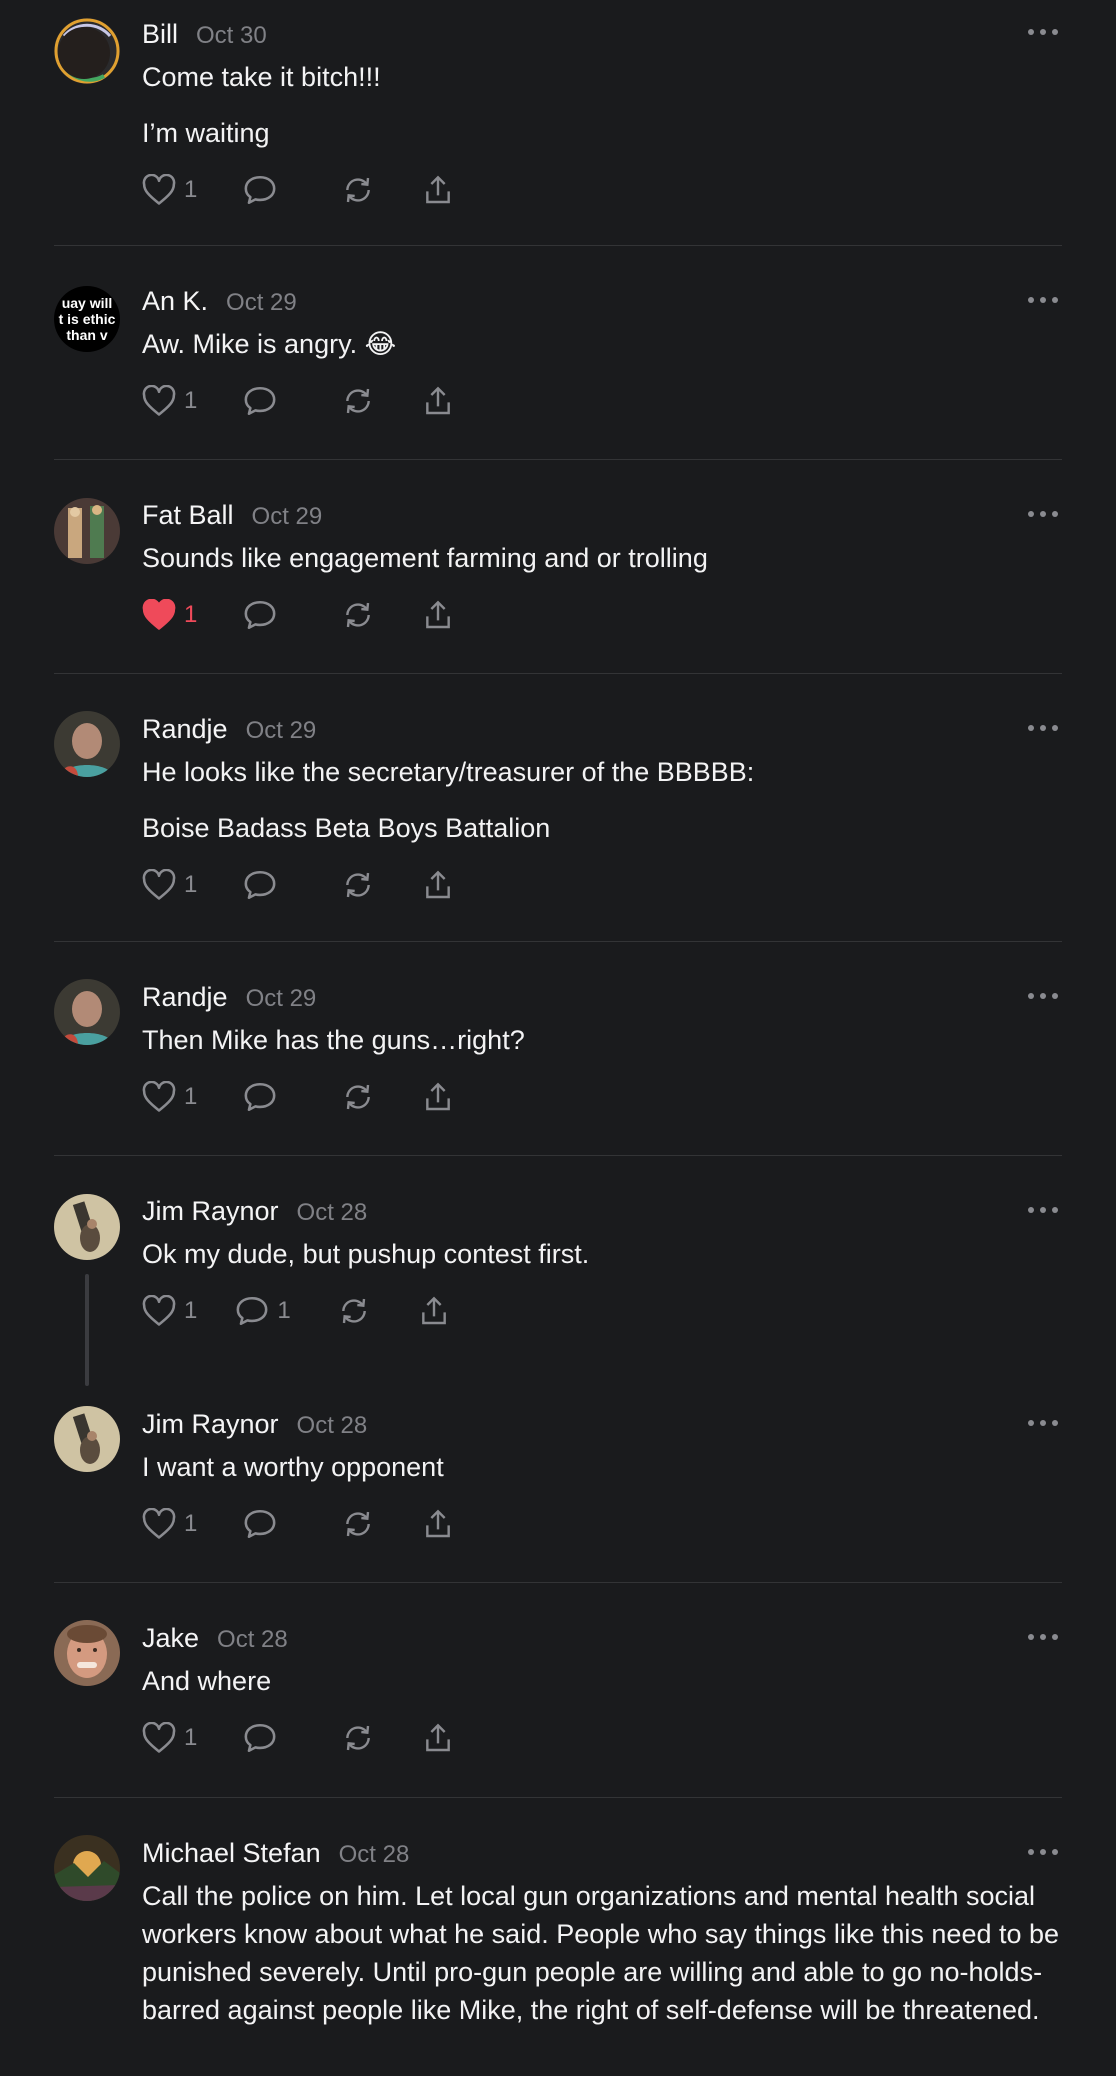 This screenshot has height=2076, width=1116. I want to click on avatar-text: uay will, so click(87, 303).